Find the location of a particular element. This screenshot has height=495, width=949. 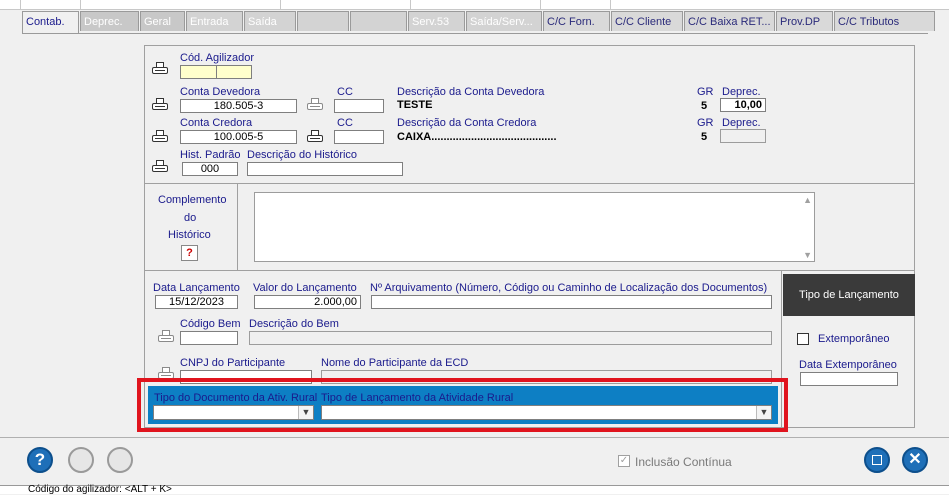

valor-lancamento-label: Valor do Lançamento is located at coordinates (305, 288).